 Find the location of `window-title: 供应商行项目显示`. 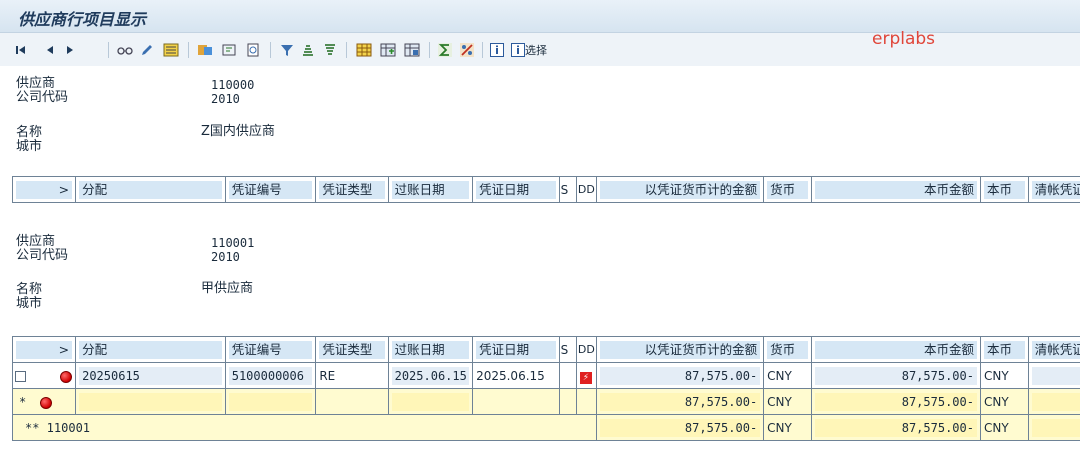

window-title: 供应商行项目显示 is located at coordinates (82, 19).